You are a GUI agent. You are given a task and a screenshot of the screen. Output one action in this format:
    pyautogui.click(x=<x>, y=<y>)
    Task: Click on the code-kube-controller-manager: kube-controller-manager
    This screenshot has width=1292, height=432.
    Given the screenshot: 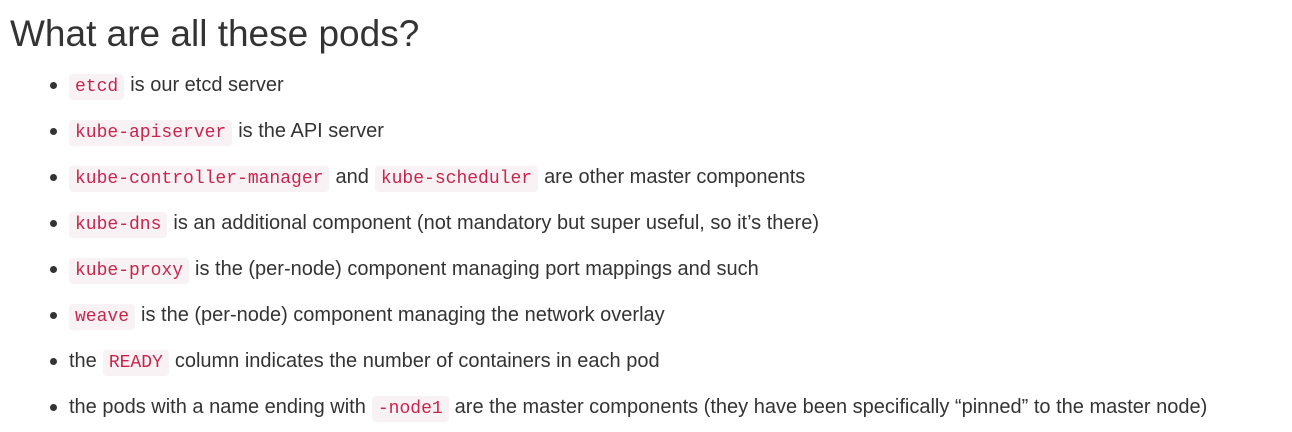 What is the action you would take?
    pyautogui.click(x=199, y=179)
    